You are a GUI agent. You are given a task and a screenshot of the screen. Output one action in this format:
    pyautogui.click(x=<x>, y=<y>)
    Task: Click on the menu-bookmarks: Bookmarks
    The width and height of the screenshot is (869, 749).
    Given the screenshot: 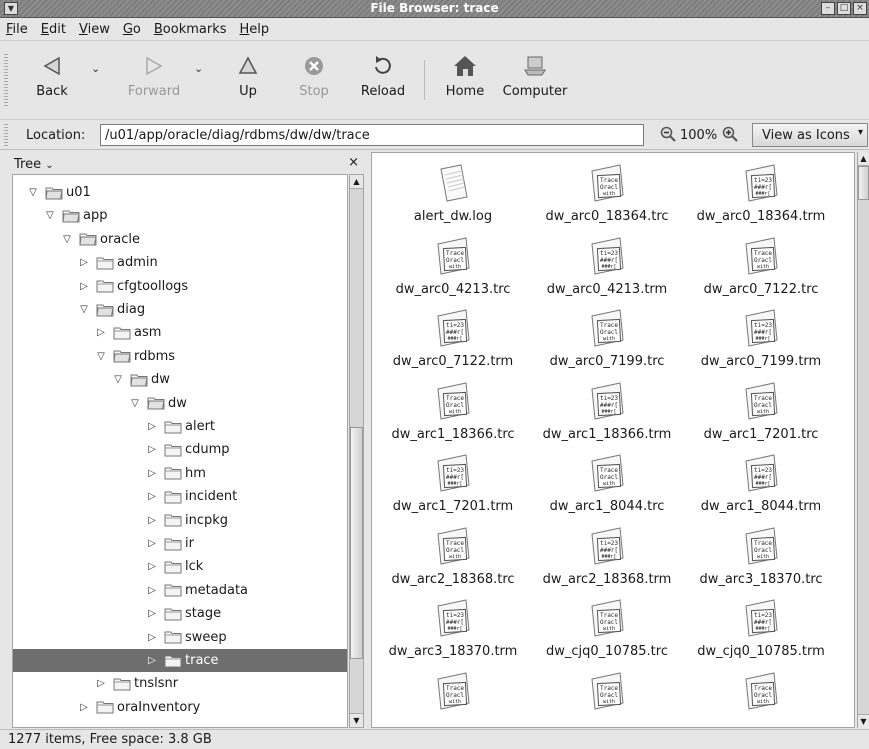 What is the action you would take?
    pyautogui.click(x=190, y=29)
    